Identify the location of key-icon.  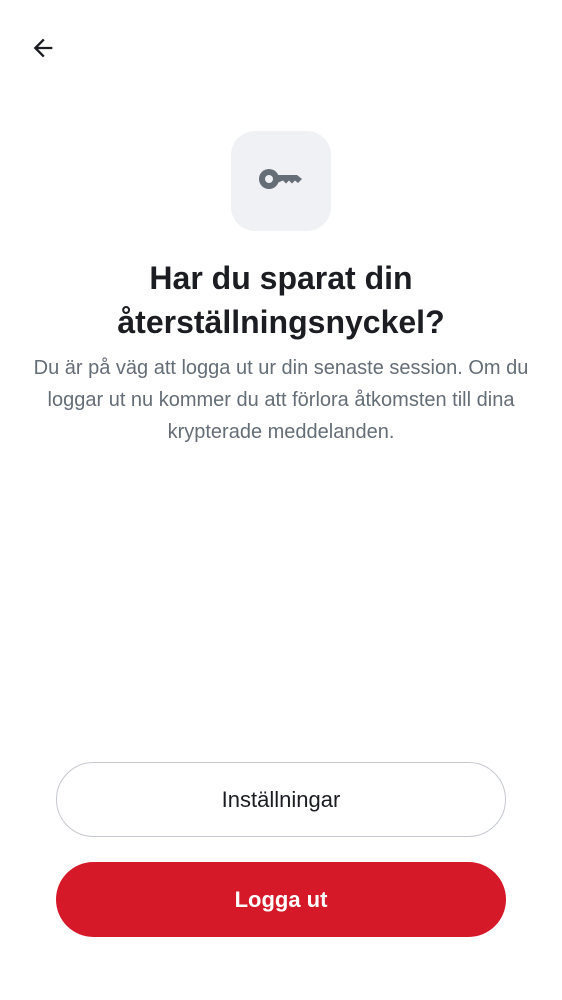
(281, 181).